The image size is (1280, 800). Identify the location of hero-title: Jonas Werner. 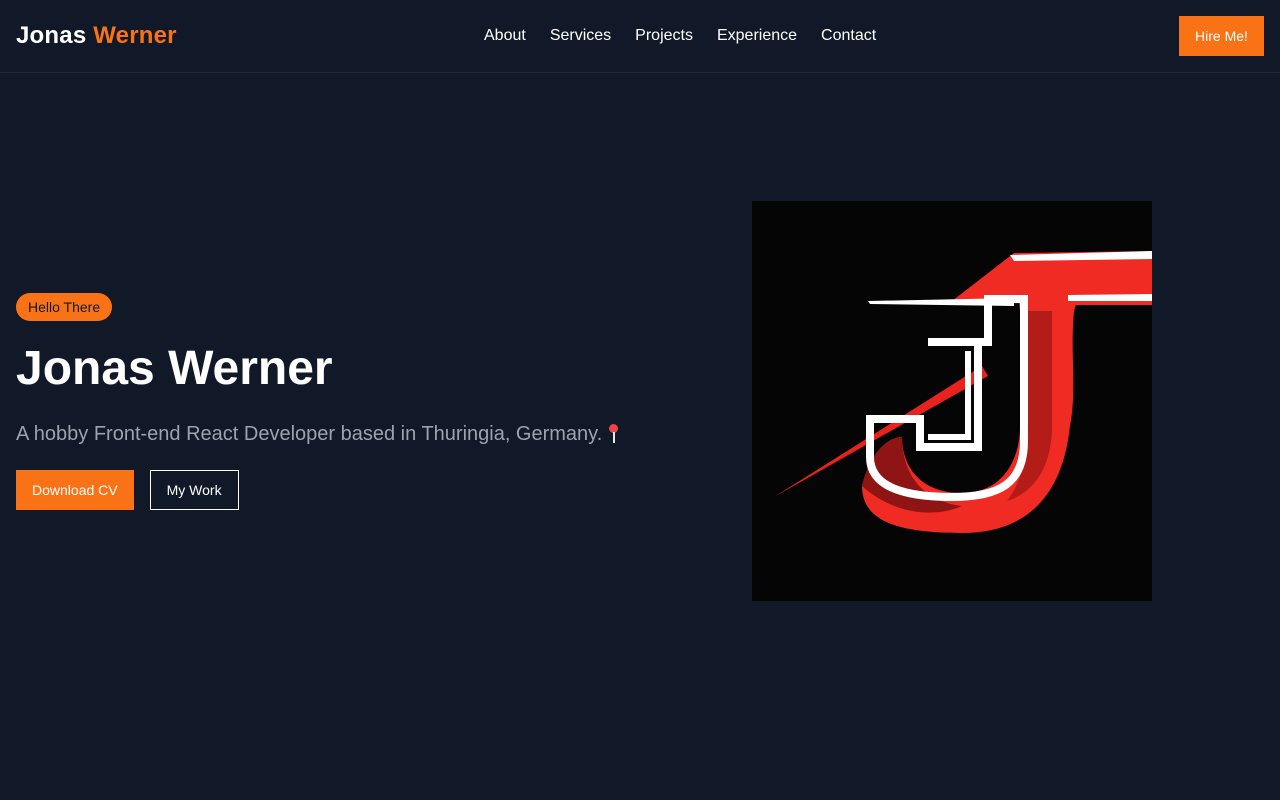
(174, 368).